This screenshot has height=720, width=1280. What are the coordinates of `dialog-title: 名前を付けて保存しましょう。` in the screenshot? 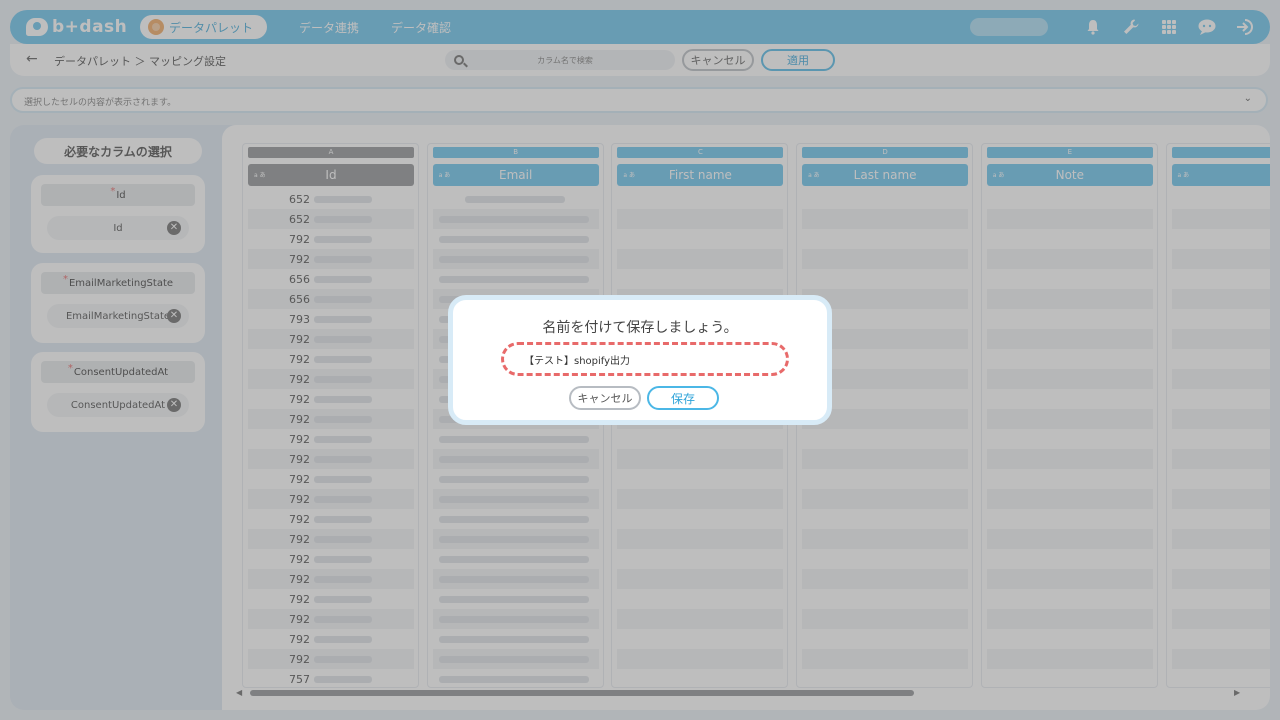 It's located at (640, 328).